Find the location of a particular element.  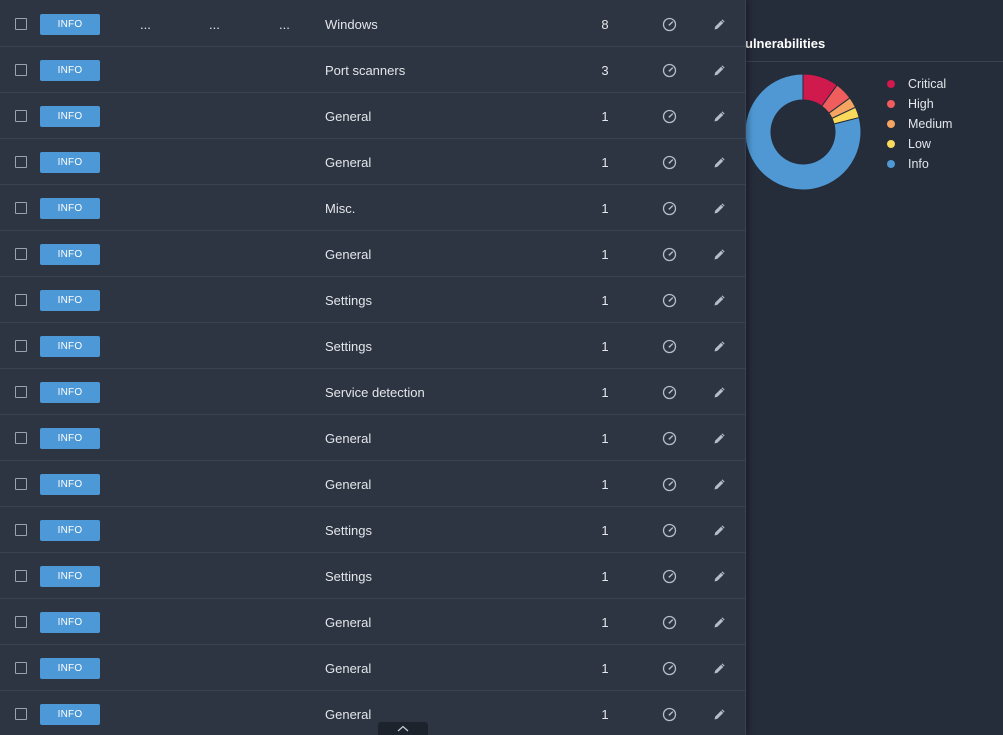

legend-item-medium: Medium is located at coordinates (919, 124).